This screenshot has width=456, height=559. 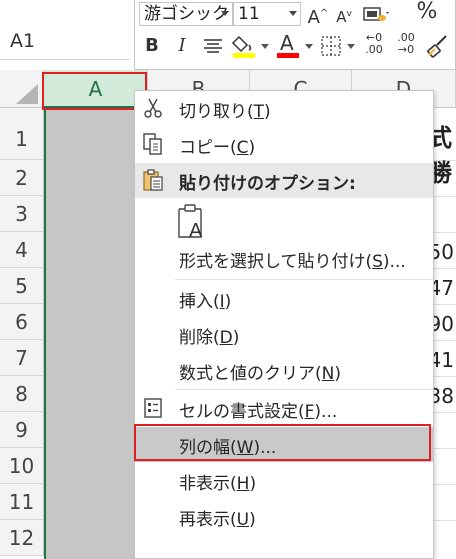 What do you see at coordinates (260, 374) in the screenshot?
I see `menu-item-label: 数式と値のクリア(N)` at bounding box center [260, 374].